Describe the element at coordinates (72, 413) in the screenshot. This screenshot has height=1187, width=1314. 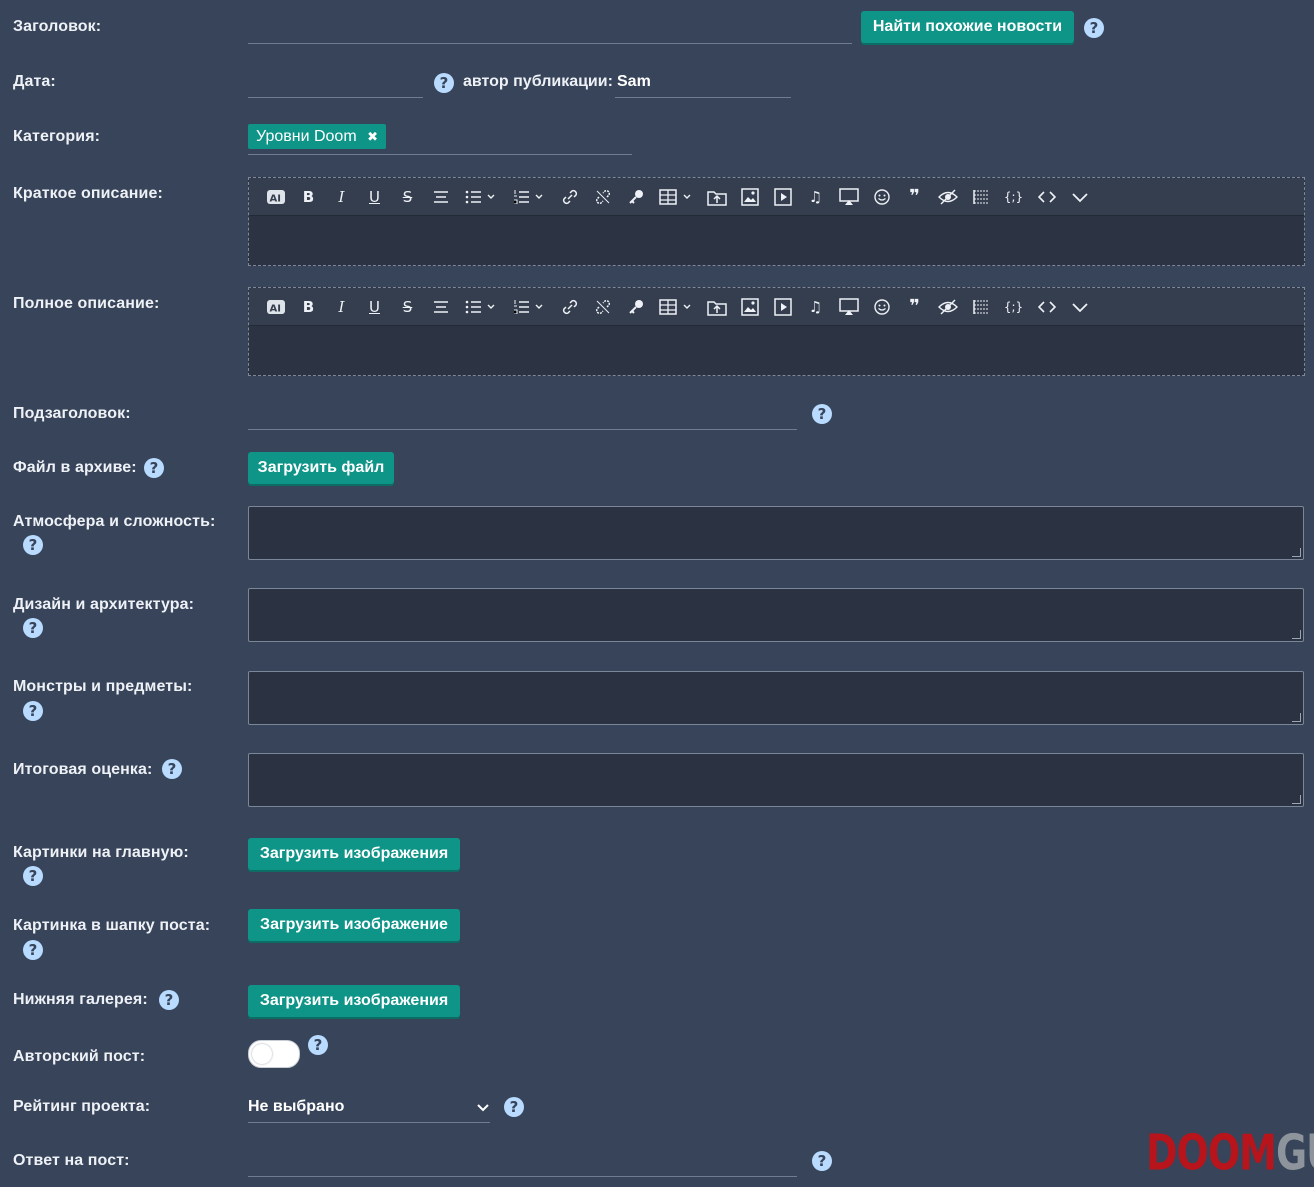
I see `subtitle-label: Подзаголовок:` at that location.